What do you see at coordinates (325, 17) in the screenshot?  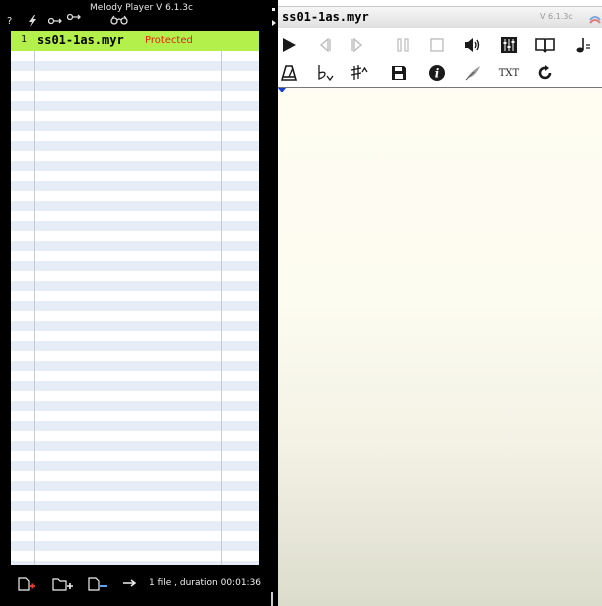 I see `player-filename: ss01-1as.myr` at bounding box center [325, 17].